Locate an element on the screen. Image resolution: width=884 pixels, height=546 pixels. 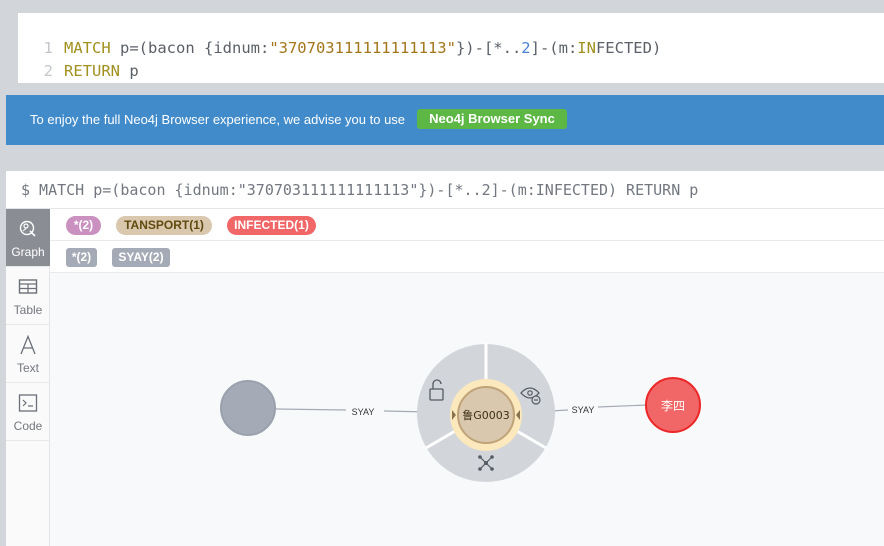
view-sidebar: Graph Table Text Code is located at coordinates (28, 377).